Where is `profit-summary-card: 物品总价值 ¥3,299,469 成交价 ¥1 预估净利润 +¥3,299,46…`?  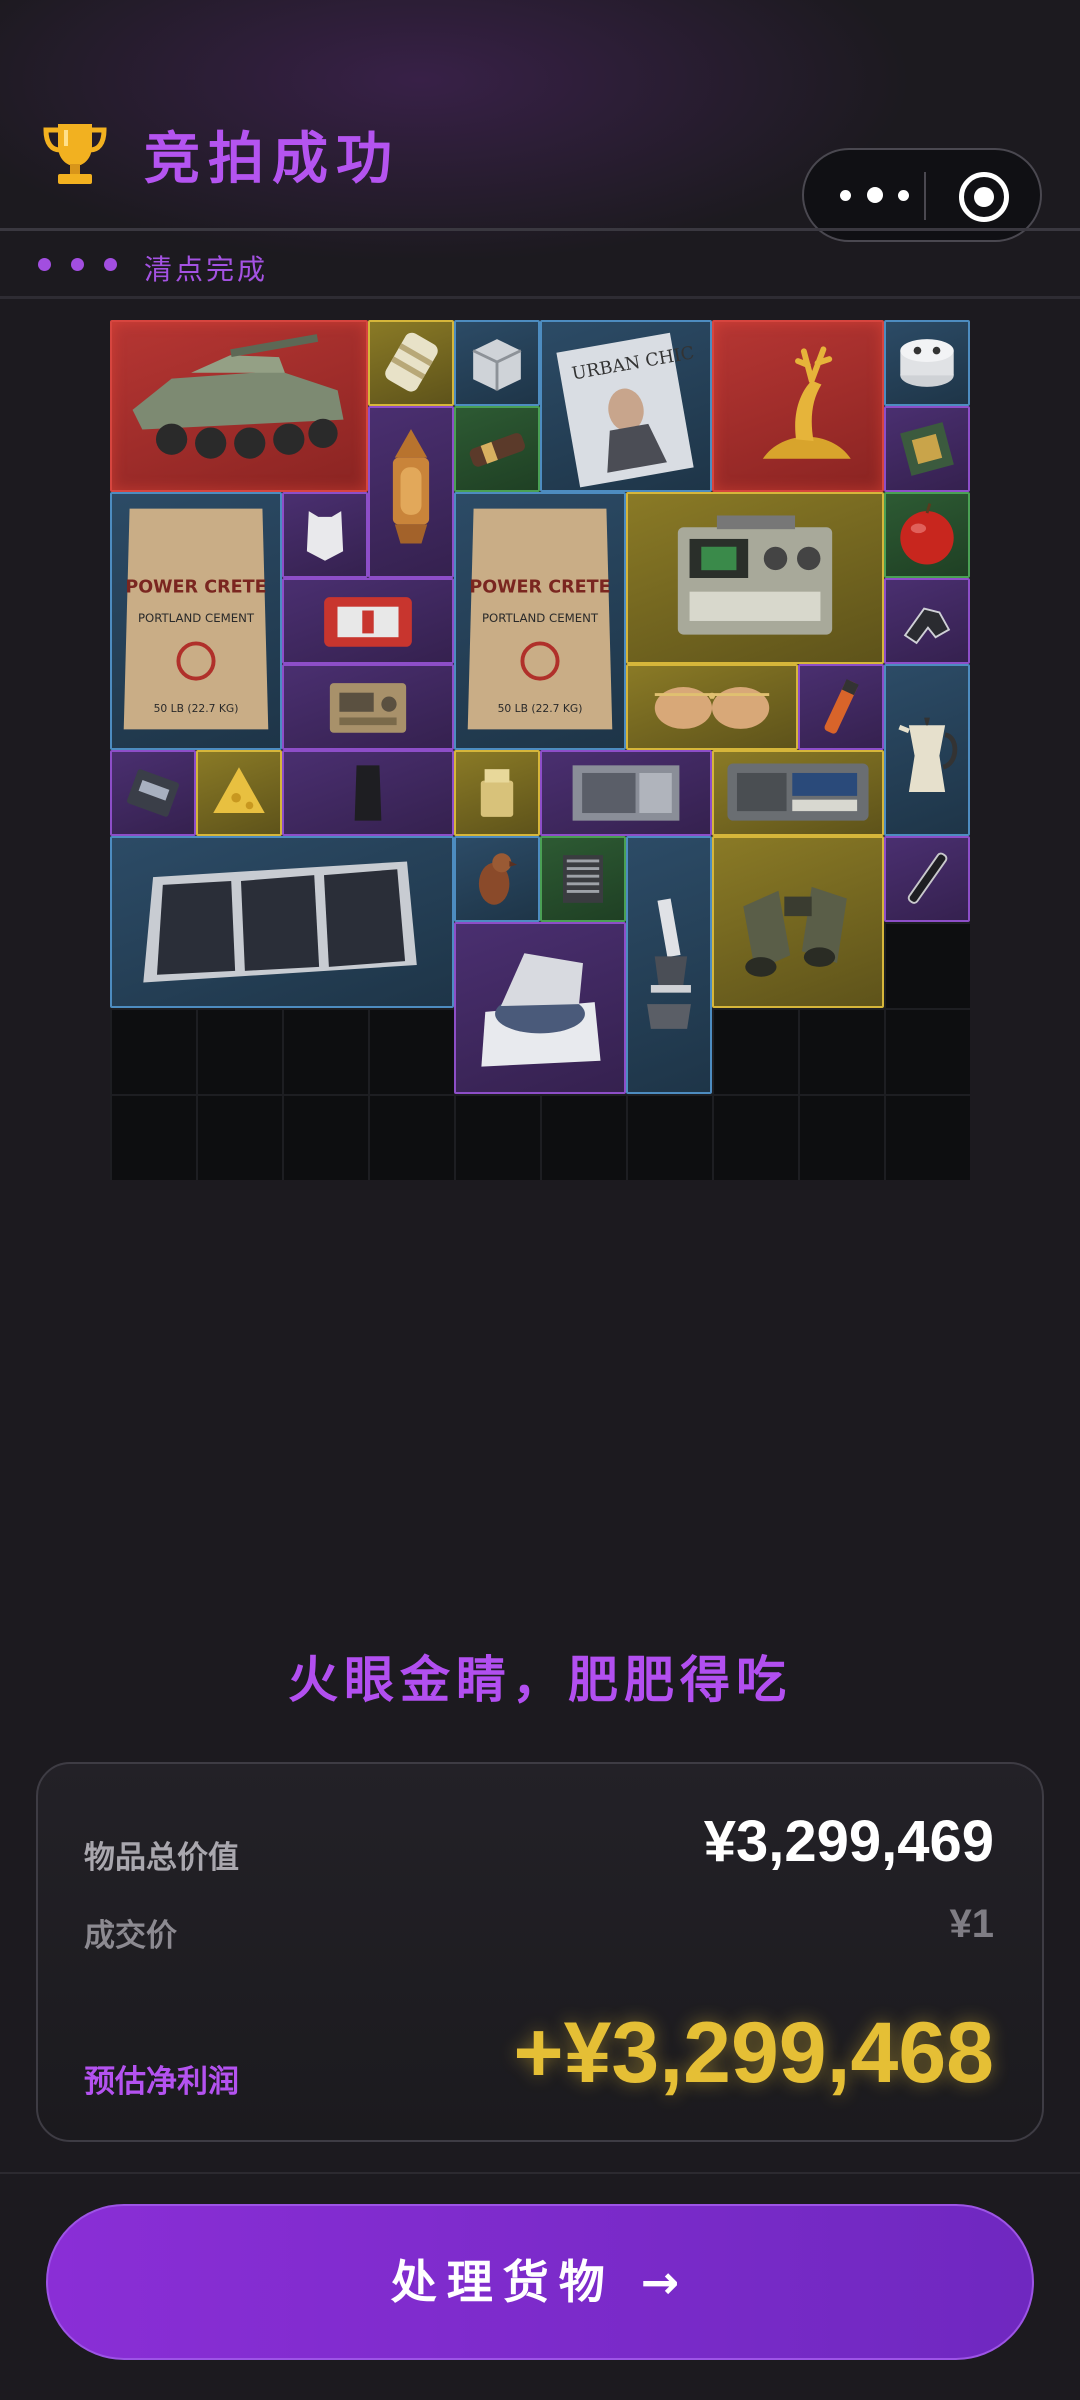
profit-summary-card: 物品总价值 ¥3,299,469 成交价 ¥1 预估净利润 +¥3,299,46… is located at coordinates (540, 1952).